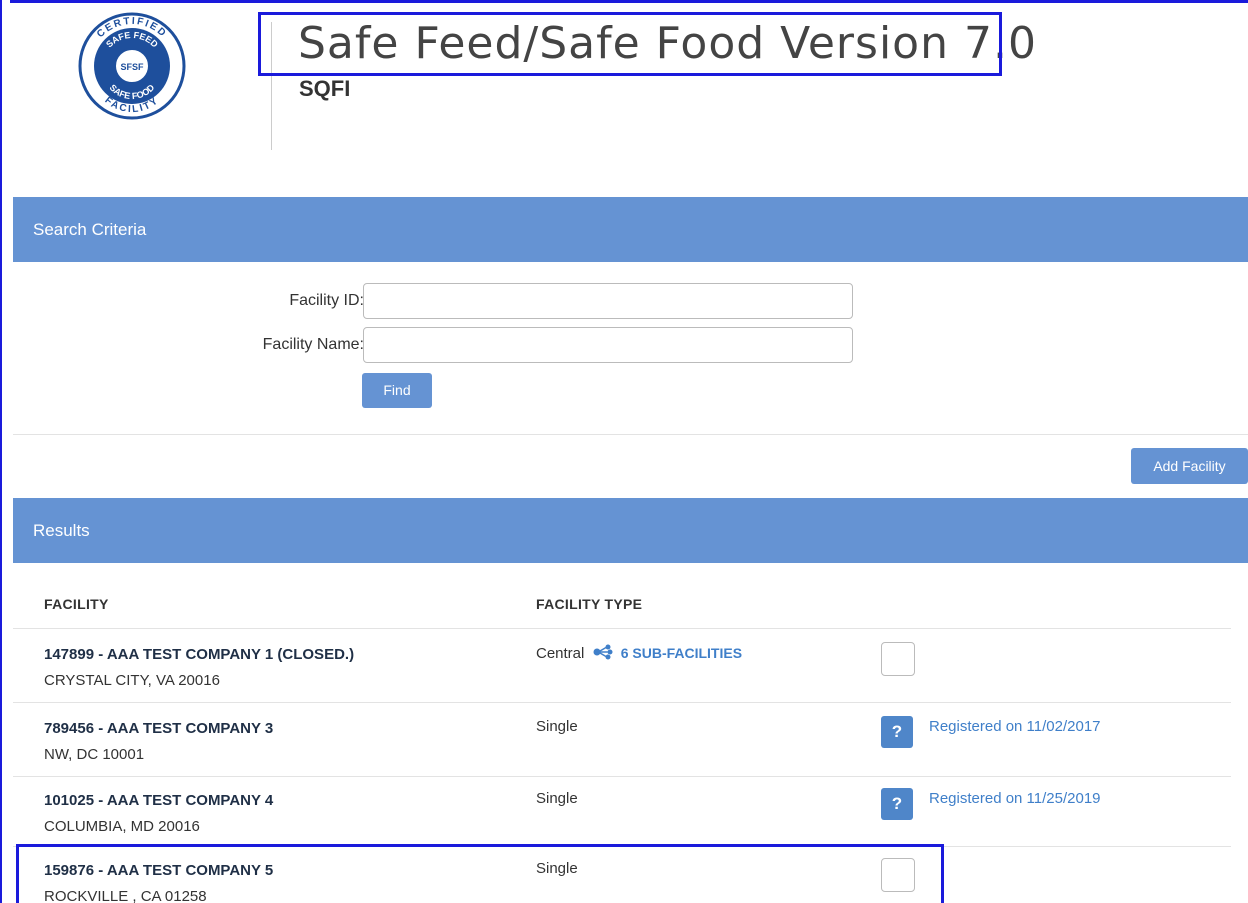 This screenshot has width=1248, height=903. What do you see at coordinates (158, 728) in the screenshot?
I see `facility-name: 789456 - AAA TEST COMPANY 3` at bounding box center [158, 728].